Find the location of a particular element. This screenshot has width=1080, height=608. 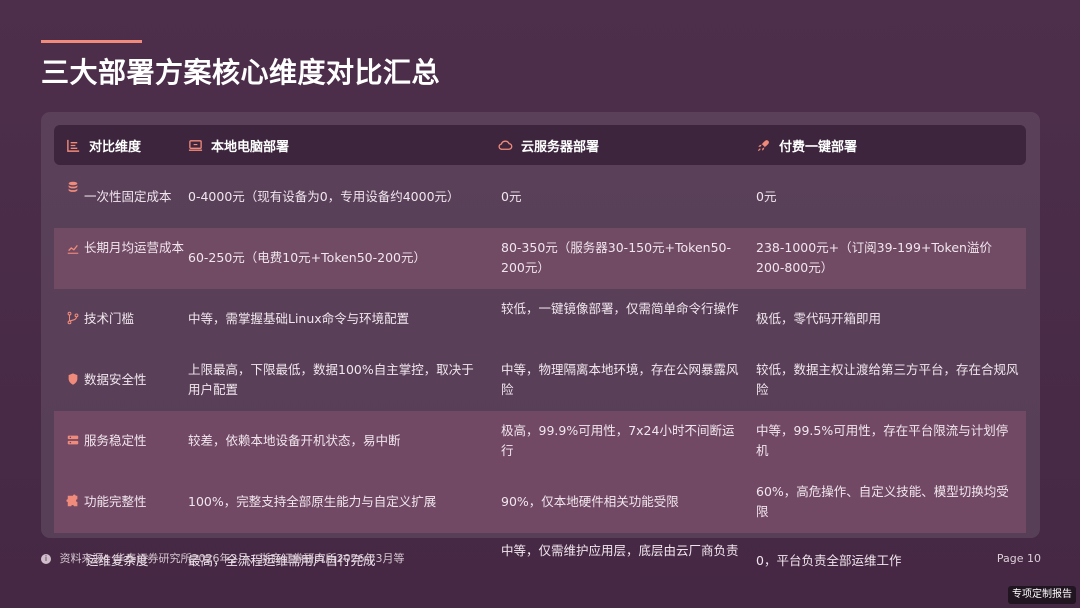

row-local-value: 较差，依赖本地设备开机状态，易中断 is located at coordinates (294, 440).